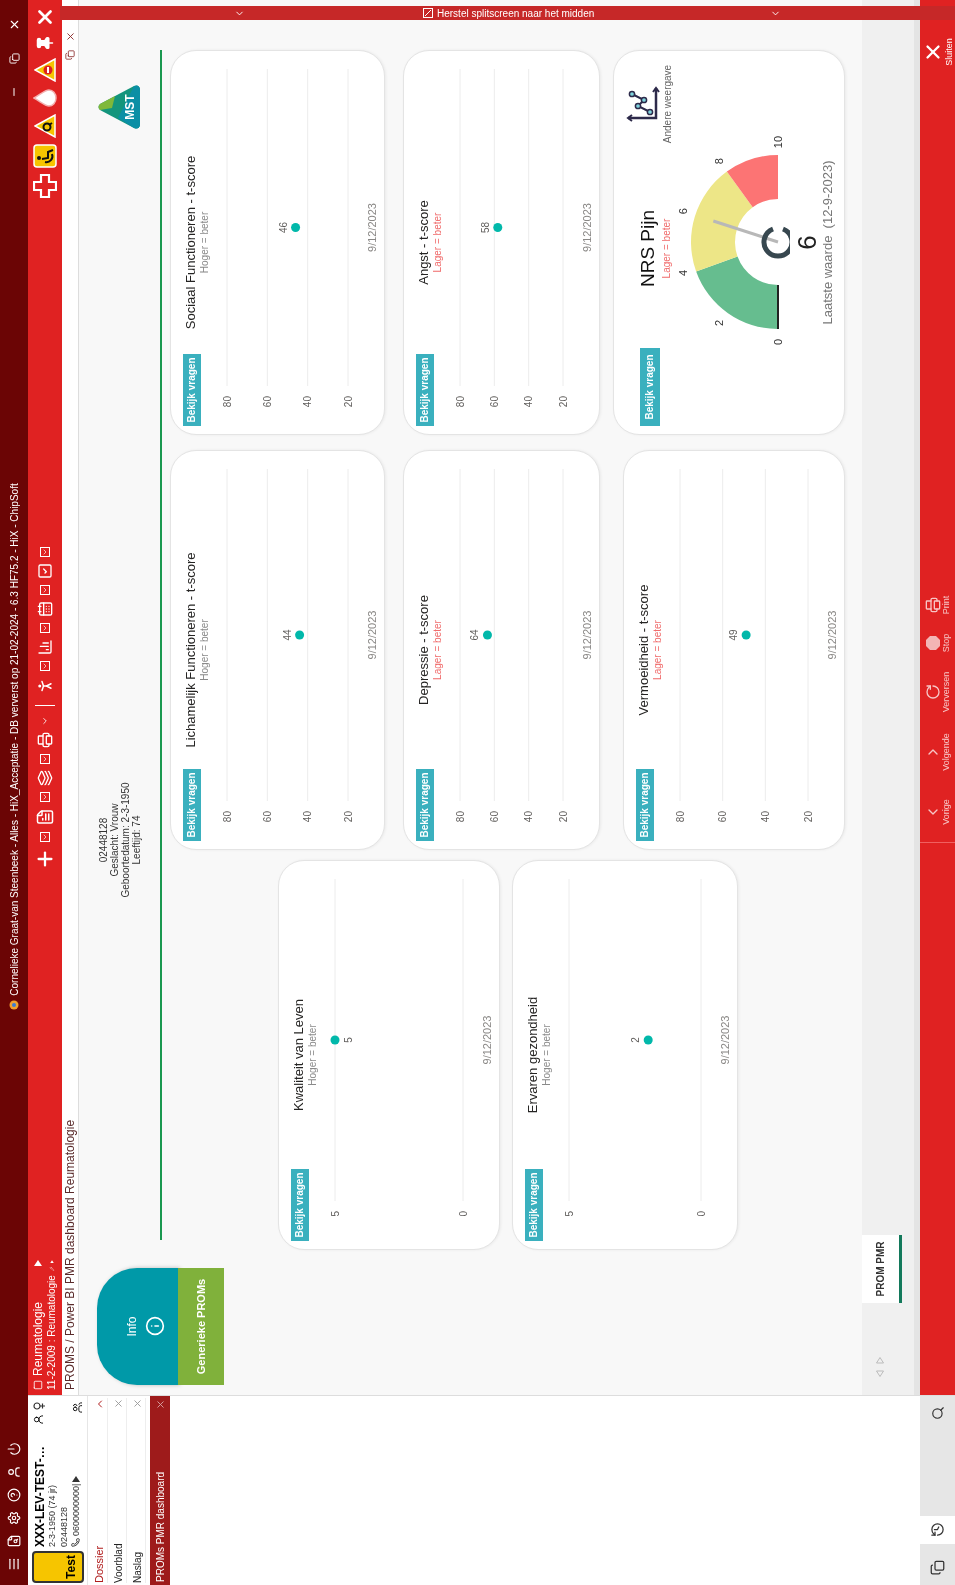 The width and height of the screenshot is (955, 1585). I want to click on pin-icon, so click(45, 43).